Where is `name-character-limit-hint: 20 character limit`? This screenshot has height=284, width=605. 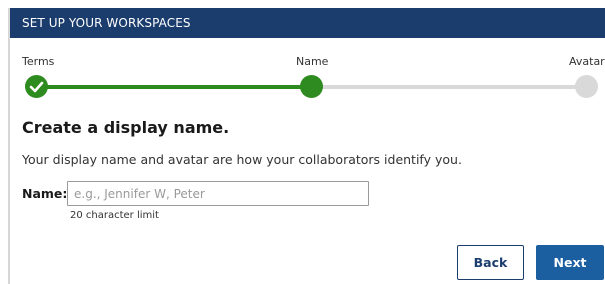 name-character-limit-hint: 20 character limit is located at coordinates (114, 215).